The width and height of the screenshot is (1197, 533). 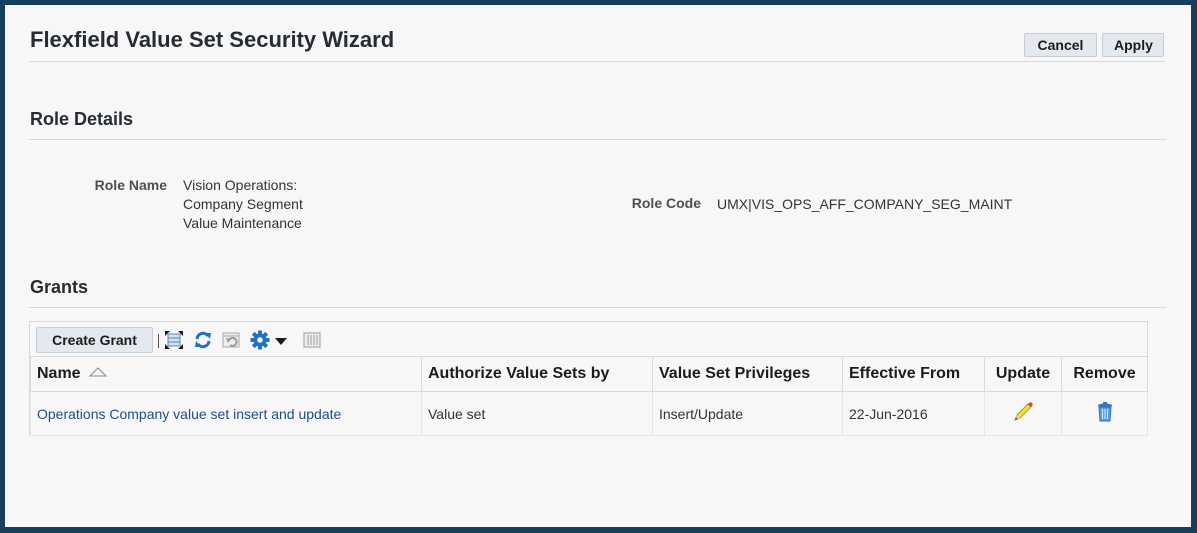 I want to click on column-header-remove: Remove, so click(x=1104, y=374).